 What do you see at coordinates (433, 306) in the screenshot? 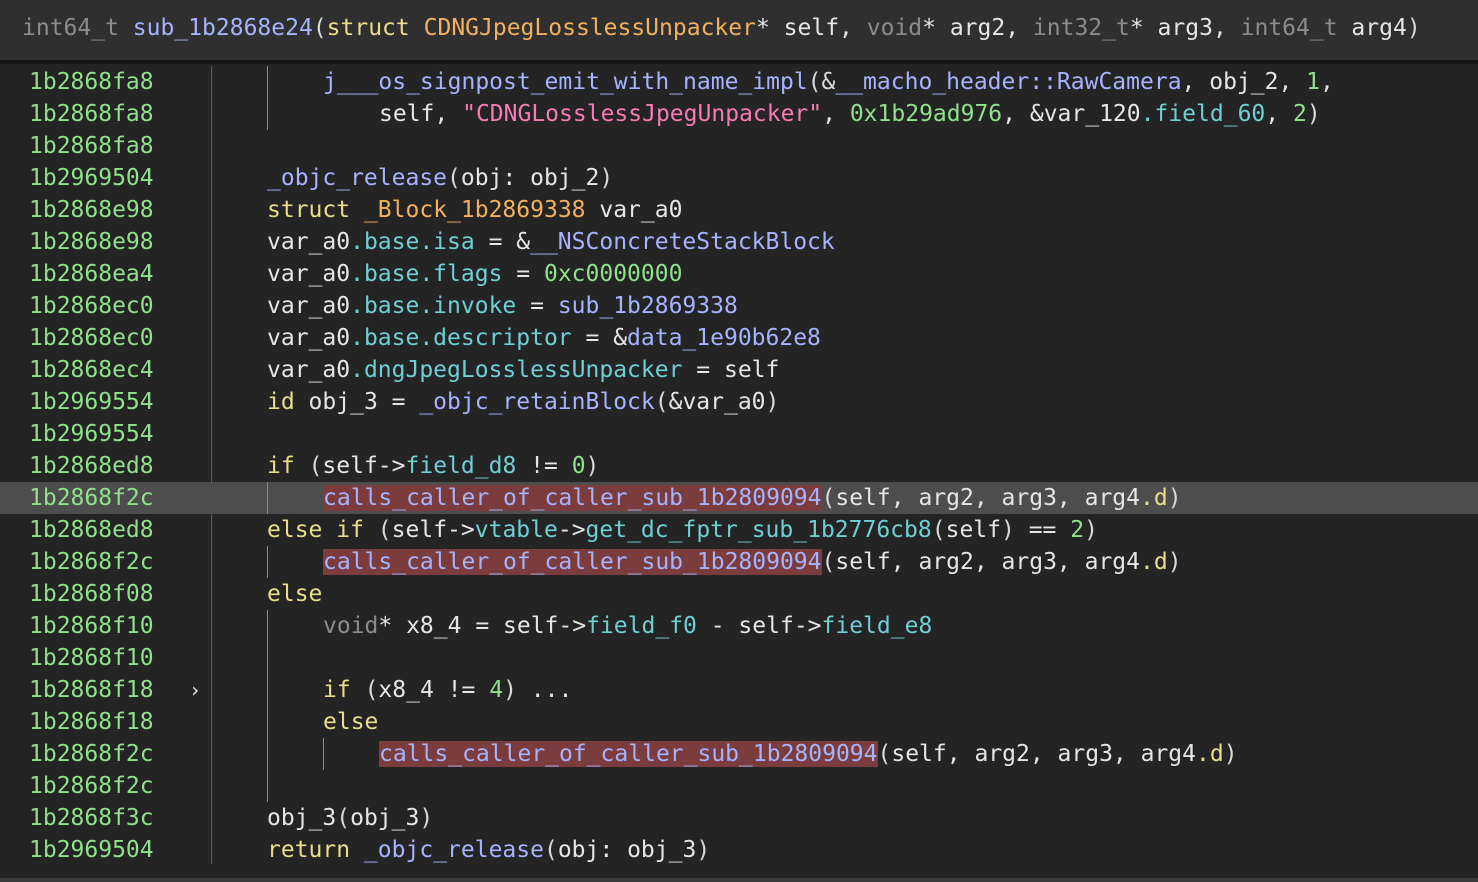
I see `code-token: .base.invoke` at bounding box center [433, 306].